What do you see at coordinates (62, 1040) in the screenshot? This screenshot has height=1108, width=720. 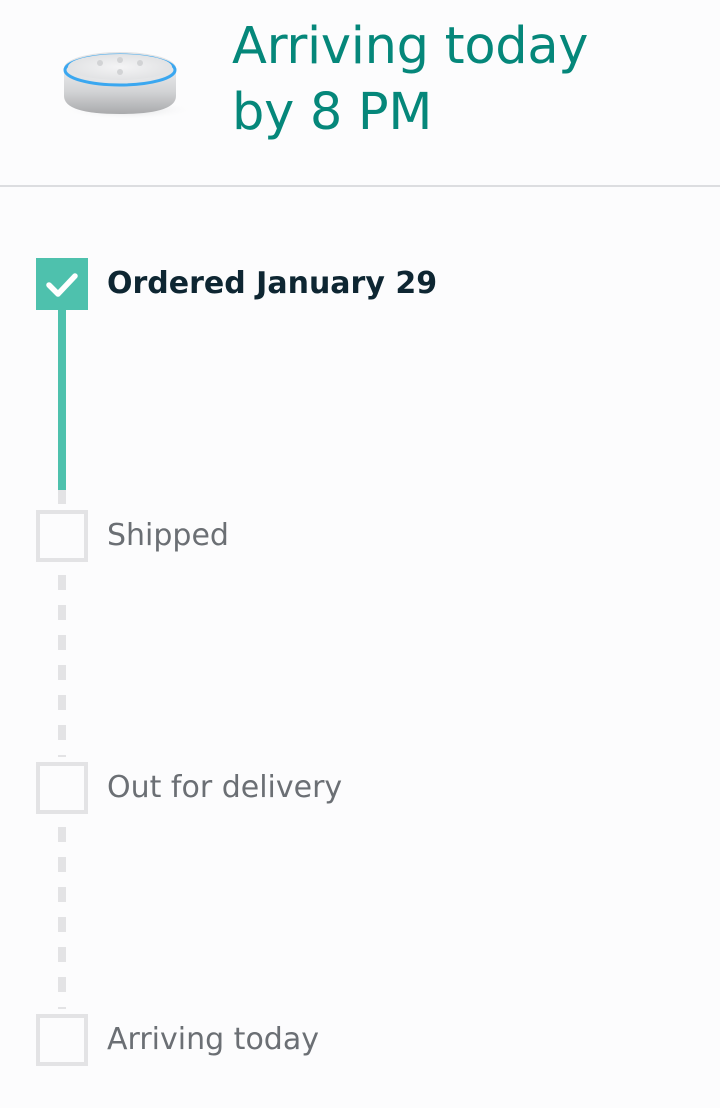 I see `step-arriving-today-checkbox` at bounding box center [62, 1040].